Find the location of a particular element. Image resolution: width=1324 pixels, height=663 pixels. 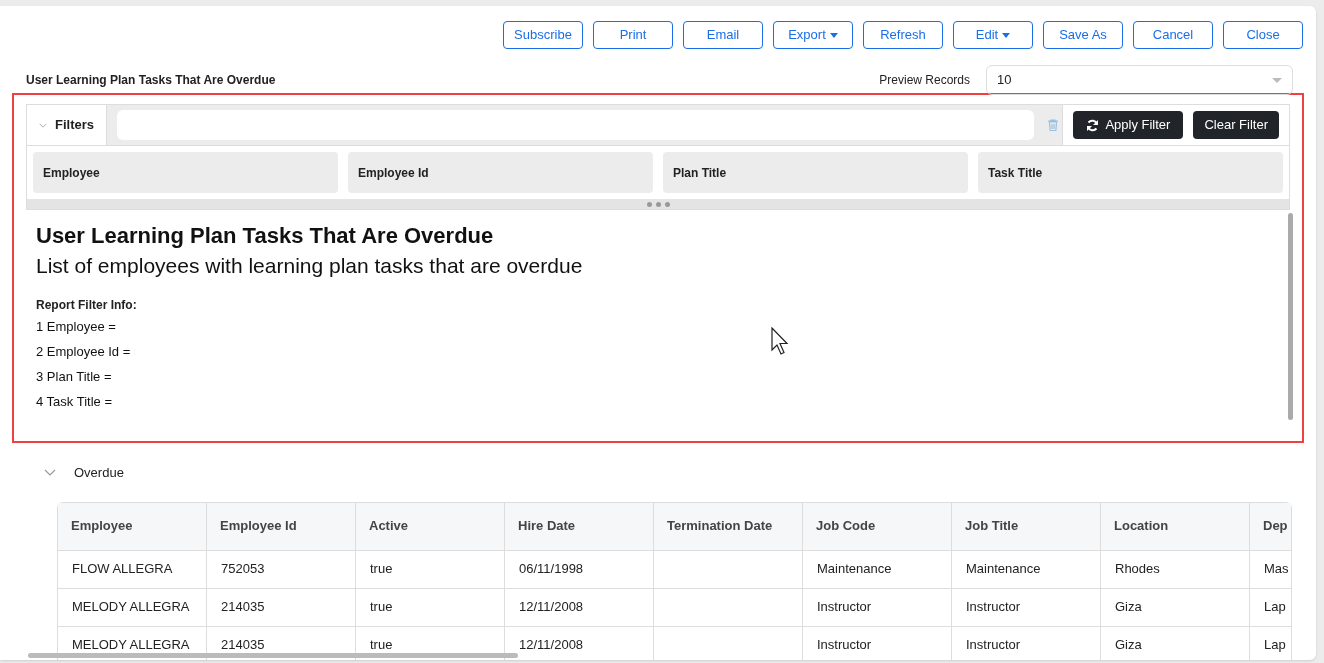

filters-toggle: Filters is located at coordinates (67, 125).